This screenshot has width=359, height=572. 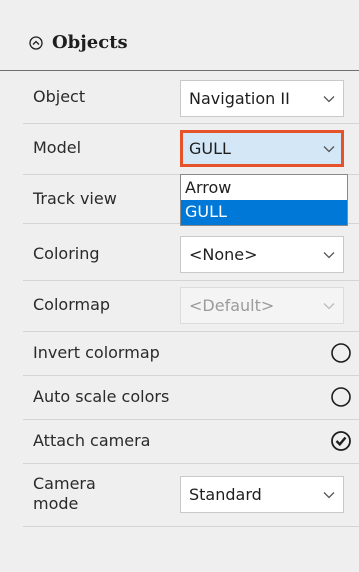 What do you see at coordinates (210, 148) in the screenshot?
I see `model-value: GULL` at bounding box center [210, 148].